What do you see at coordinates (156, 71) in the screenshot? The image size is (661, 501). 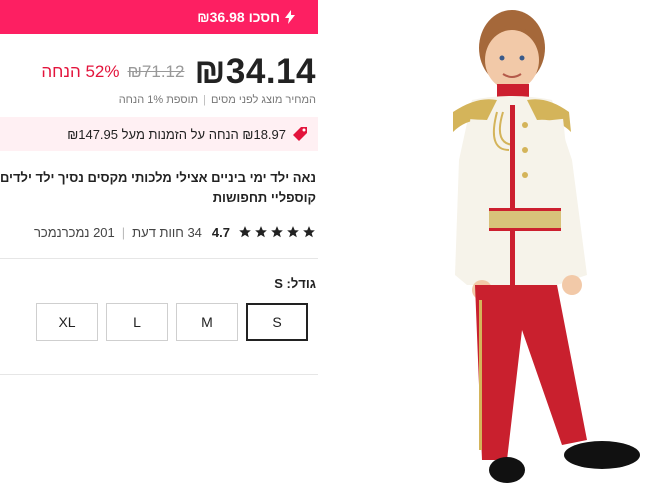 I see `original-price: ₪71.12` at bounding box center [156, 71].